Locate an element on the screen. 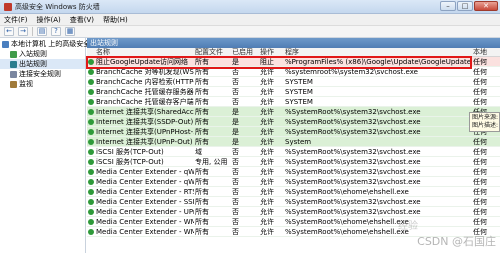 This screenshot has width=500, height=253. cell-program: %systemroot%\system32\svchost.exe is located at coordinates (351, 72).